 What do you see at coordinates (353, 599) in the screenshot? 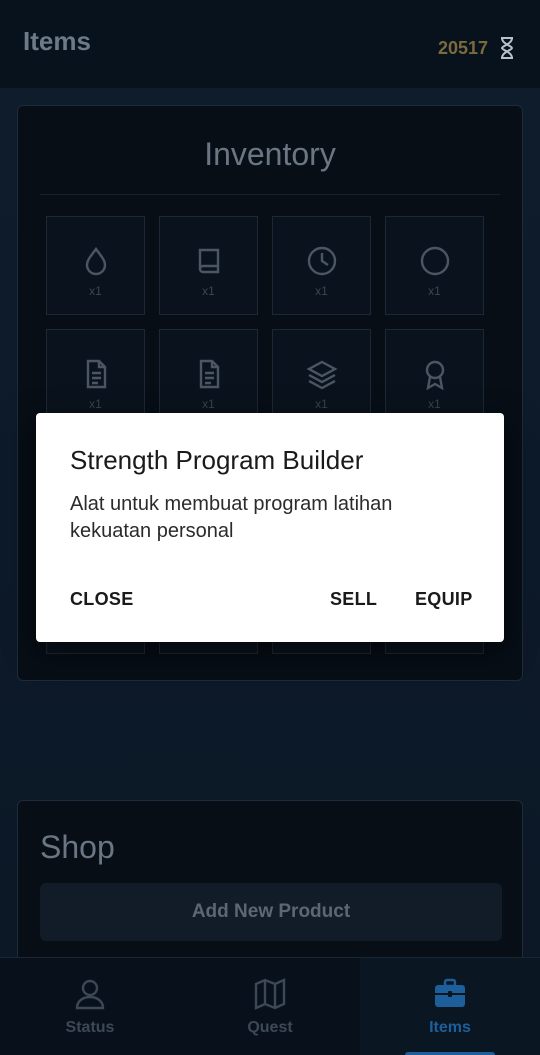
I see `sell-button: SELL` at bounding box center [353, 599].